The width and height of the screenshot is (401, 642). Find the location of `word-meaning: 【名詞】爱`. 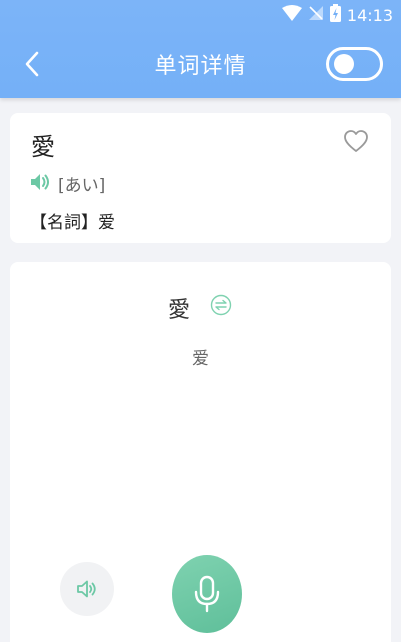

word-meaning: 【名詞】爱 is located at coordinates (72, 223).